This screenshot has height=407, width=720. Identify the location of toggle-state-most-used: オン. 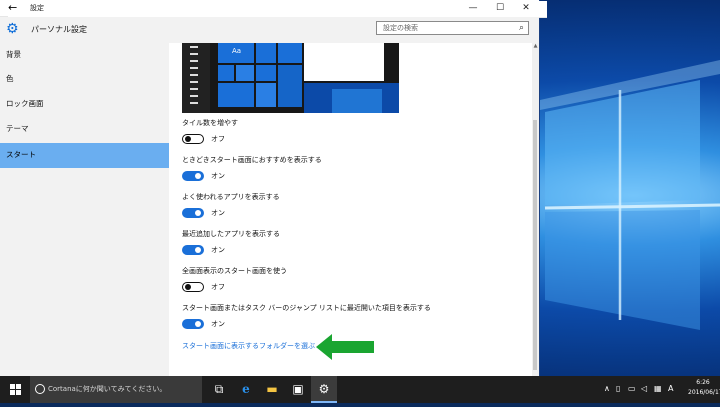
(218, 213).